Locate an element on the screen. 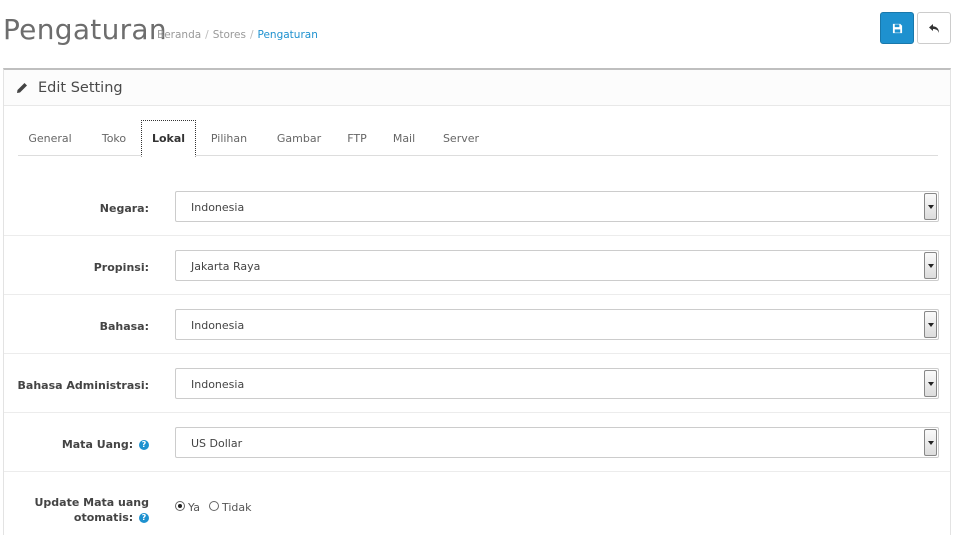 This screenshot has width=965, height=535. save-button is located at coordinates (897, 28).